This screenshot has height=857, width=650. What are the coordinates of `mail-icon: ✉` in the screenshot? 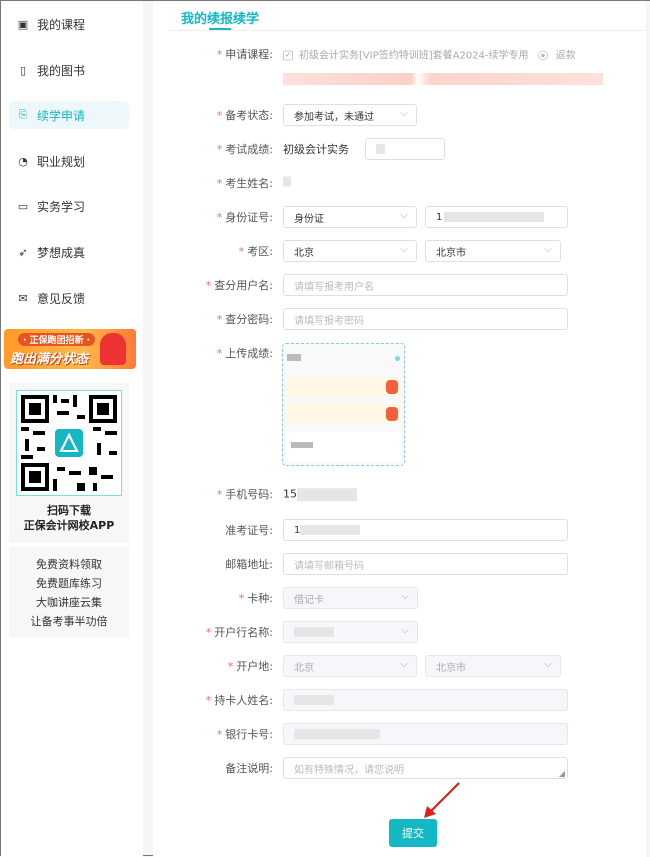 It's located at (23, 298).